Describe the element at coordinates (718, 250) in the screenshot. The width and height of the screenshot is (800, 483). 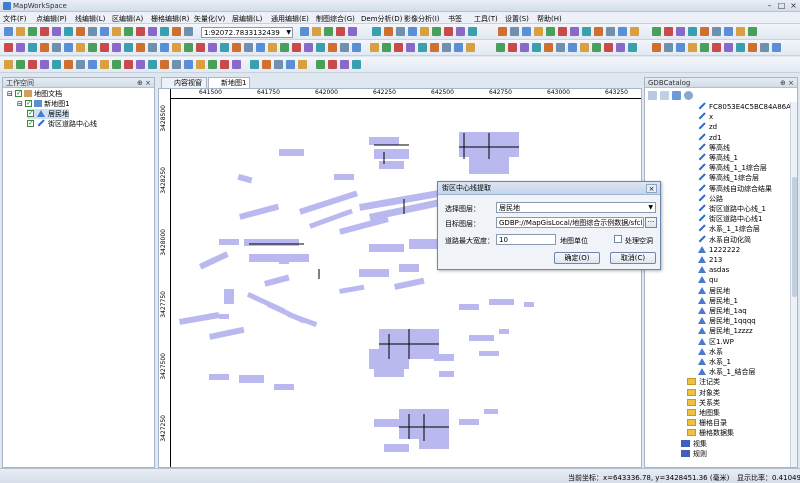
I see `gdb-list-item: 1222222` at that location.